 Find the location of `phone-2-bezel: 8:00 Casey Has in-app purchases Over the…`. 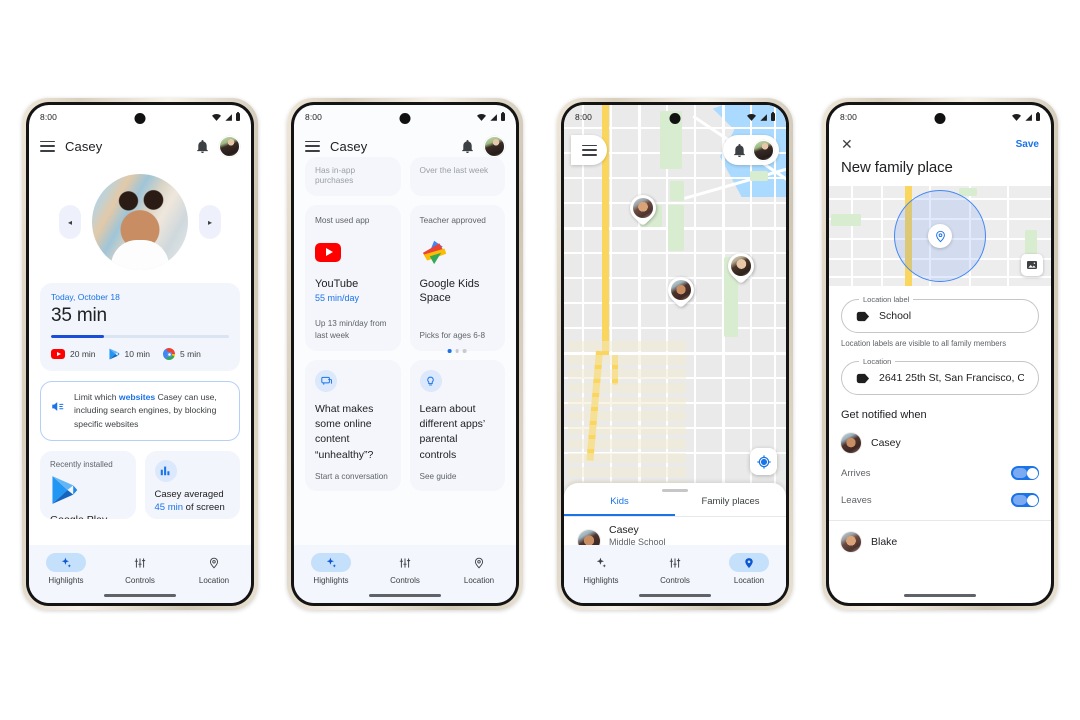

phone-2-bezel: 8:00 Casey Has in-app purchases Over the… is located at coordinates (405, 354).